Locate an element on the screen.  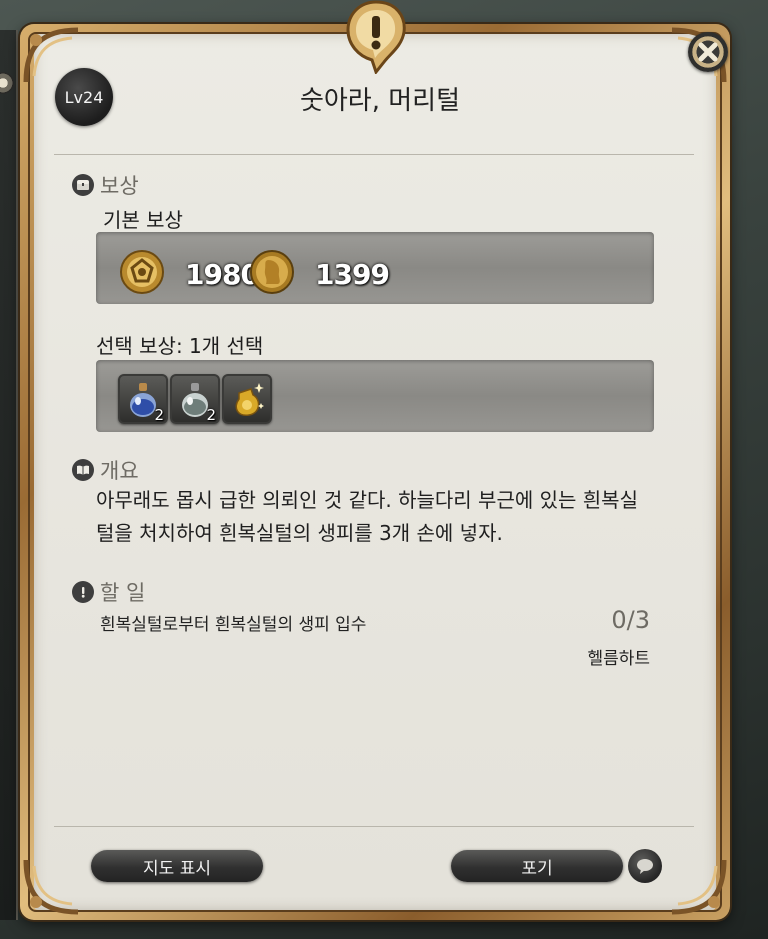
todo-location: 헬름하트 is located at coordinates (618, 659).